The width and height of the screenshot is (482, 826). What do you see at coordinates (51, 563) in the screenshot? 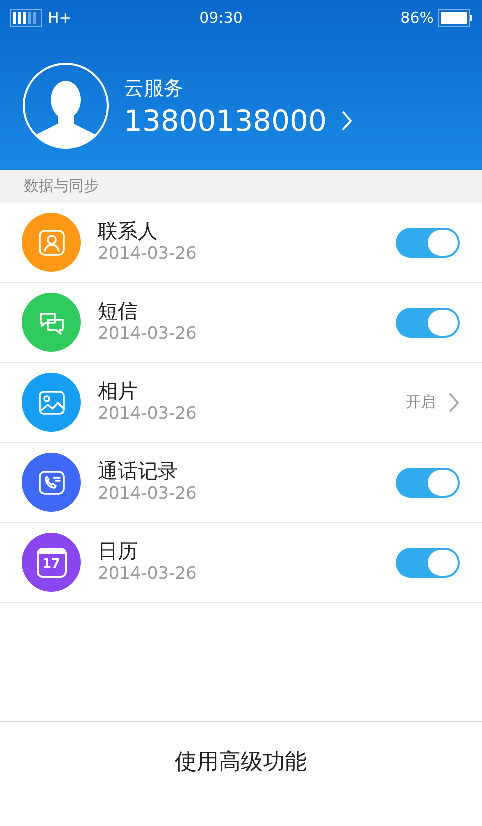
I see `calendar-icon: 17` at bounding box center [51, 563].